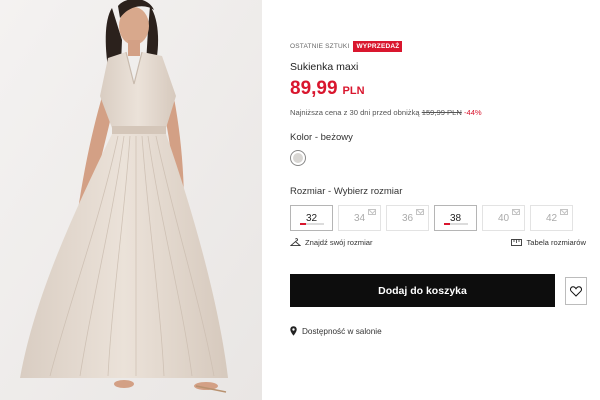  I want to click on price-value: 89,99, so click(314, 88).